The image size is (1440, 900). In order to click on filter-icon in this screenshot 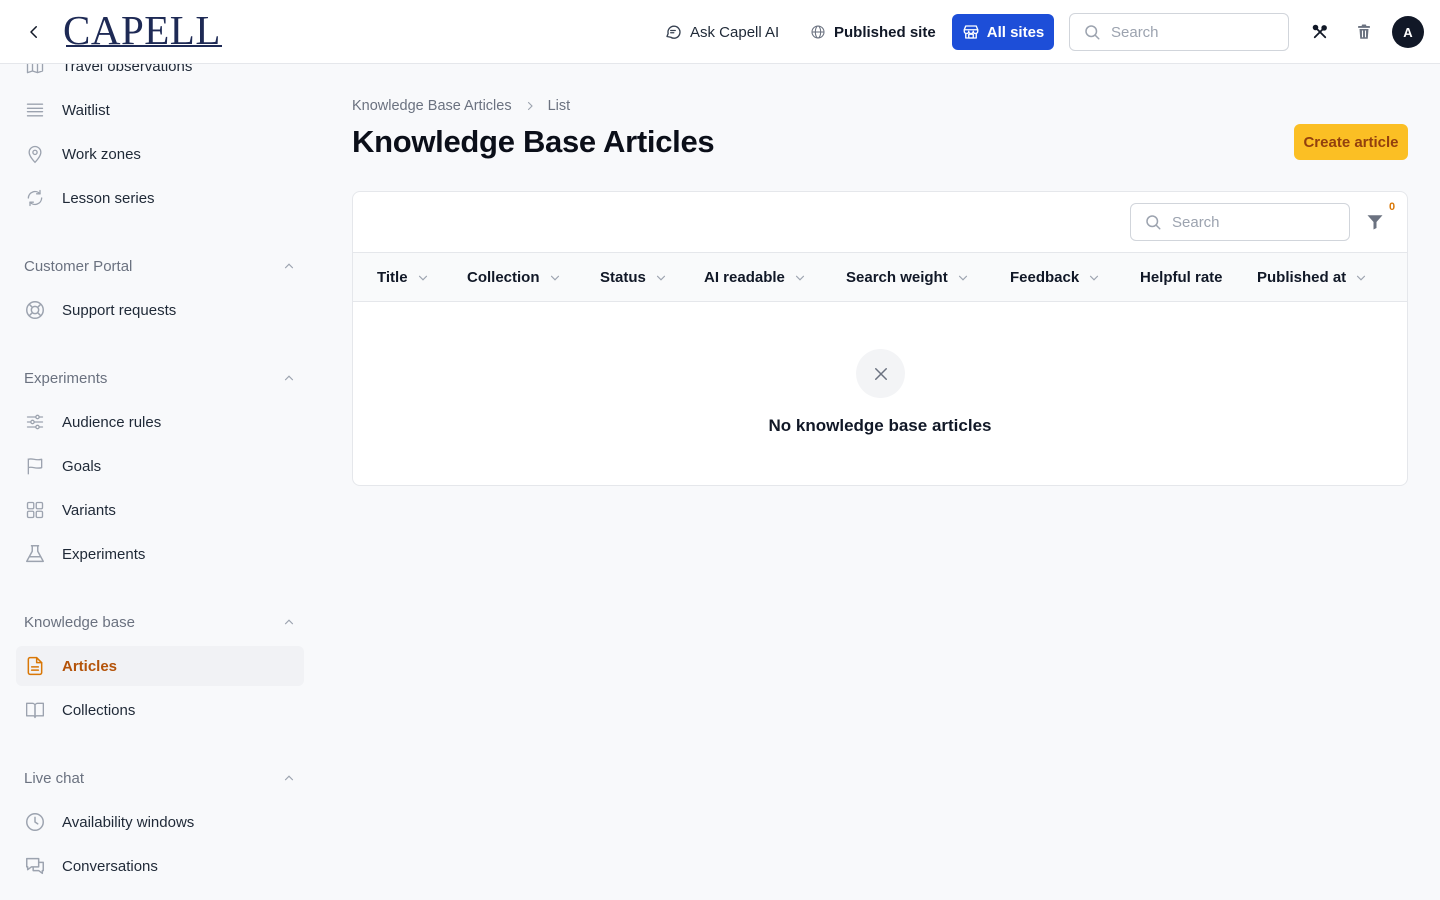, I will do `click(1375, 222)`.